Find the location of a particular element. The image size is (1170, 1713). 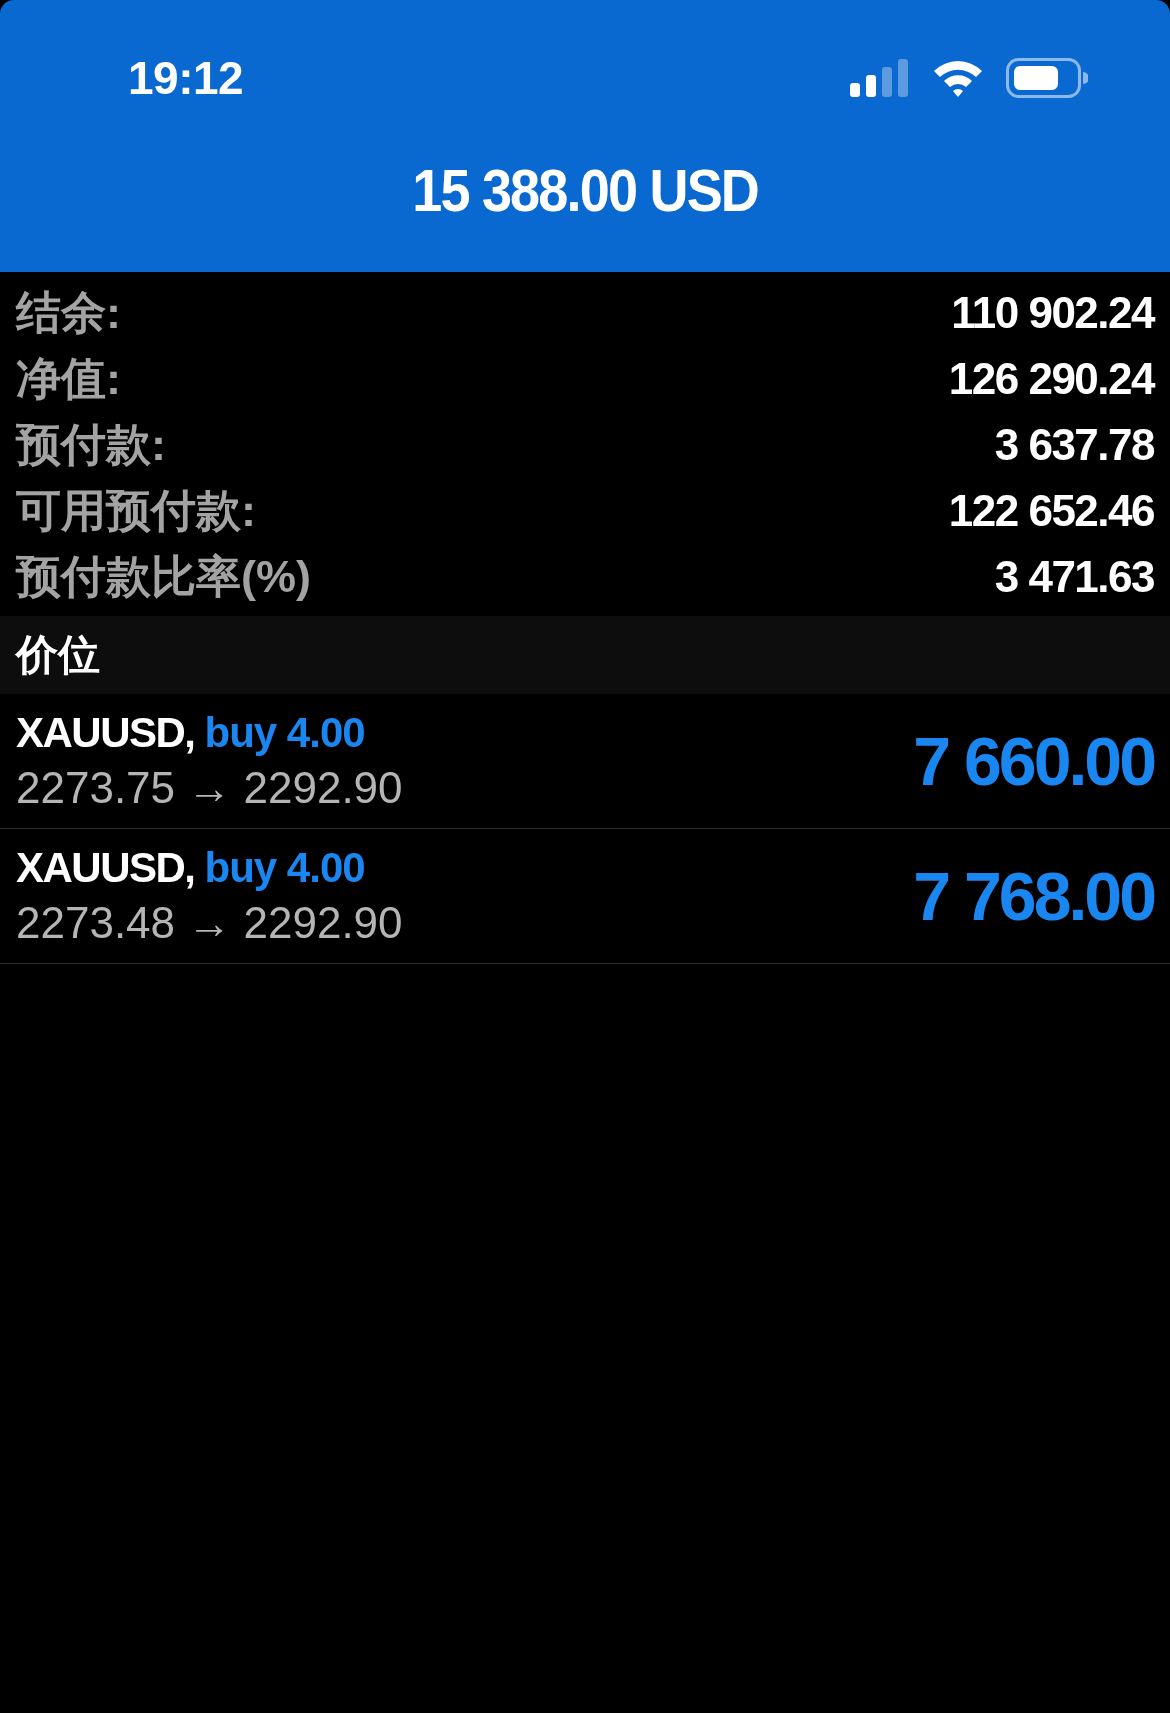

summary-value: 3 637.78 is located at coordinates (1074, 445).